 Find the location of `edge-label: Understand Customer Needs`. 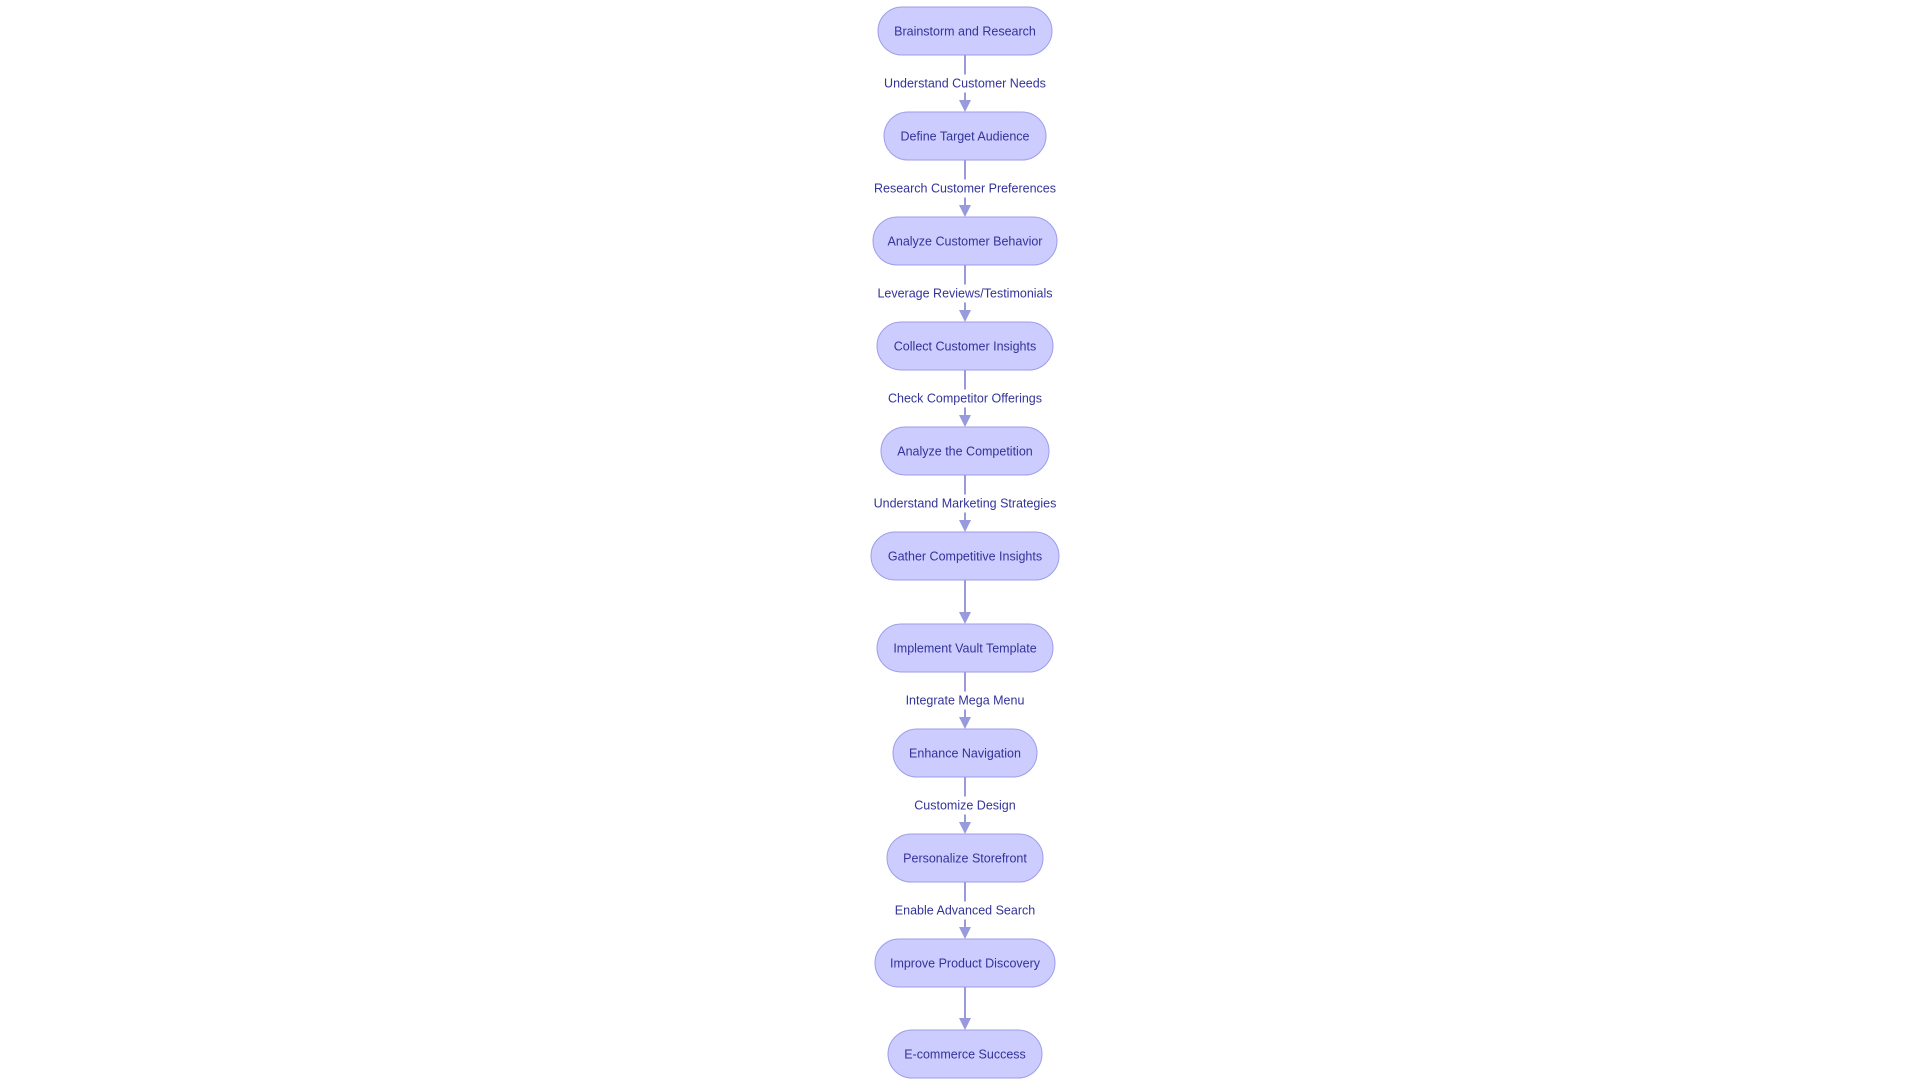

edge-label: Understand Customer Needs is located at coordinates (965, 84).